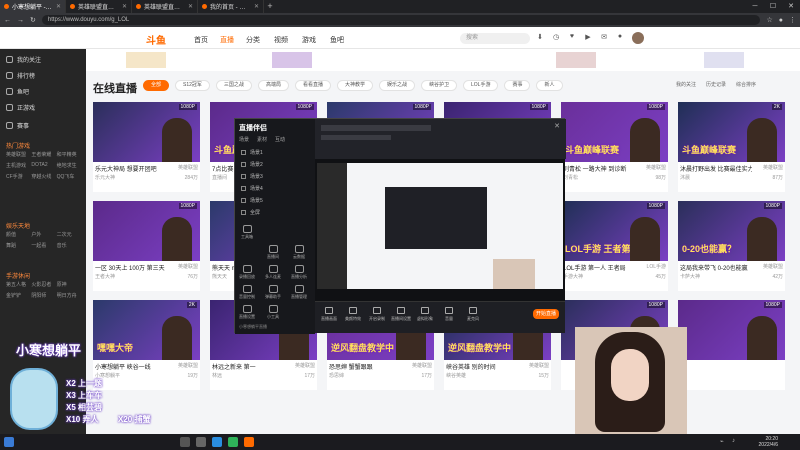  I want to click on category-tab: 大神教学, so click(354, 85).